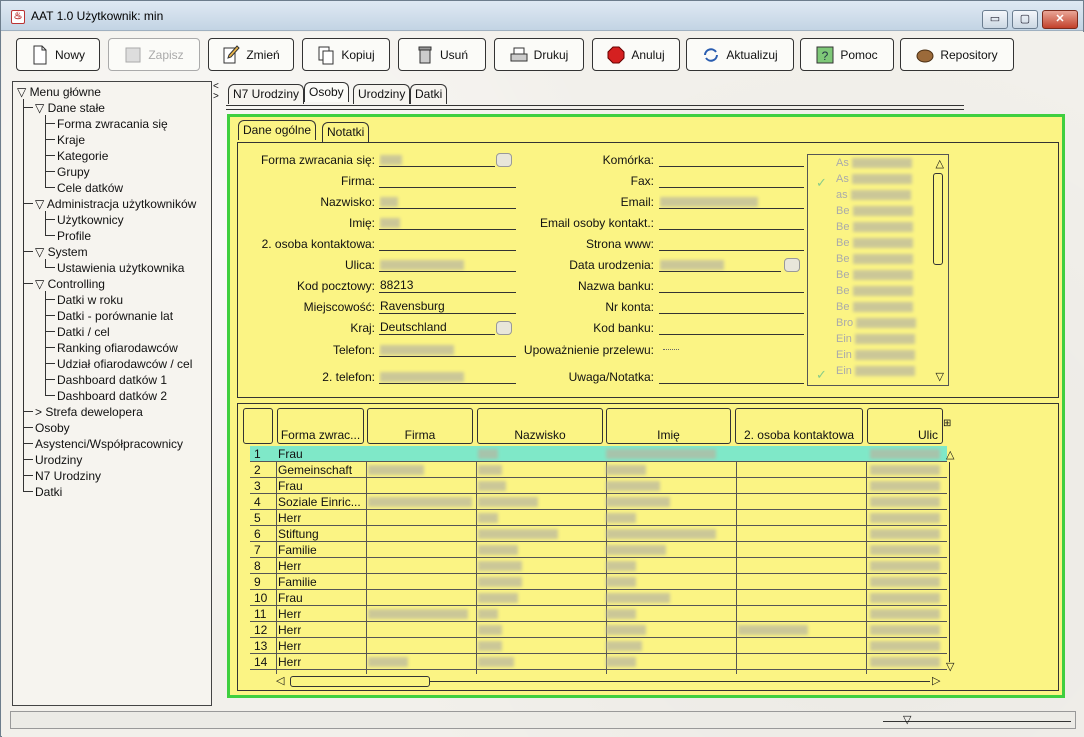  What do you see at coordinates (740, 54) in the screenshot?
I see `refresh-button: Aktualizuj` at bounding box center [740, 54].